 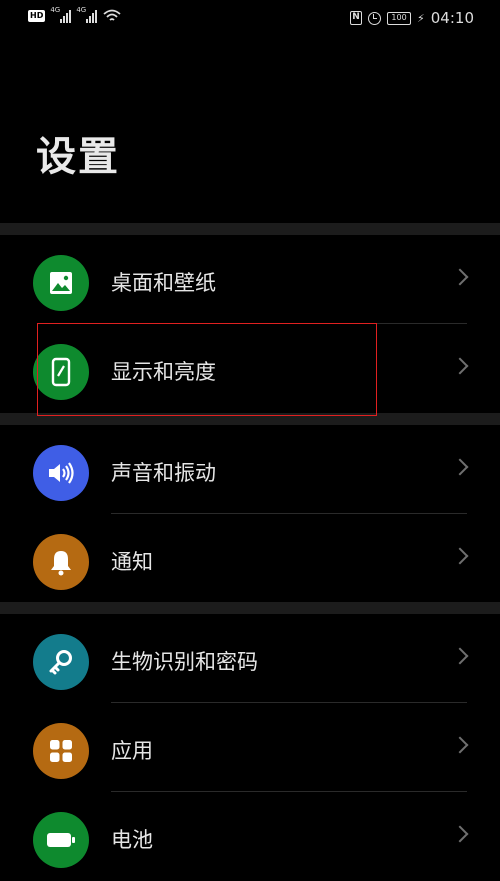 I want to click on page-title: 设置, so click(x=78, y=157).